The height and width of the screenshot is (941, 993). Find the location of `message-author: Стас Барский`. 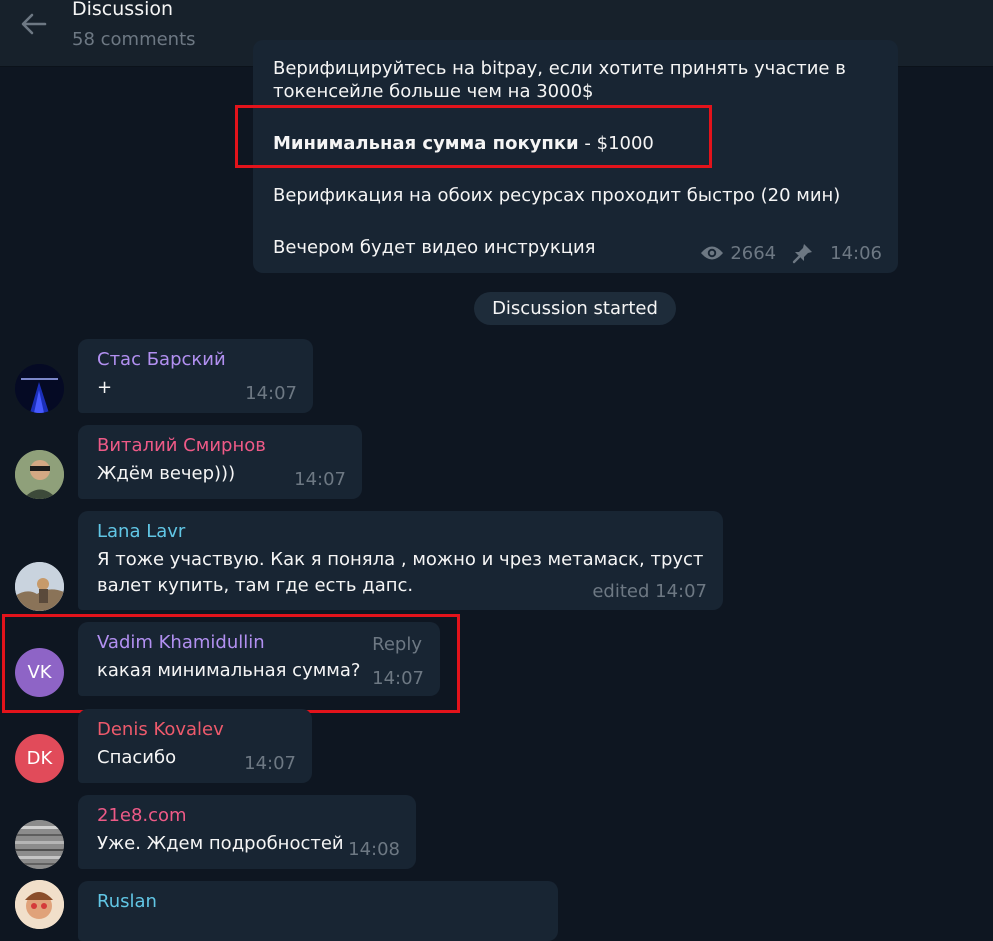

message-author: Стас Барский is located at coordinates (161, 359).